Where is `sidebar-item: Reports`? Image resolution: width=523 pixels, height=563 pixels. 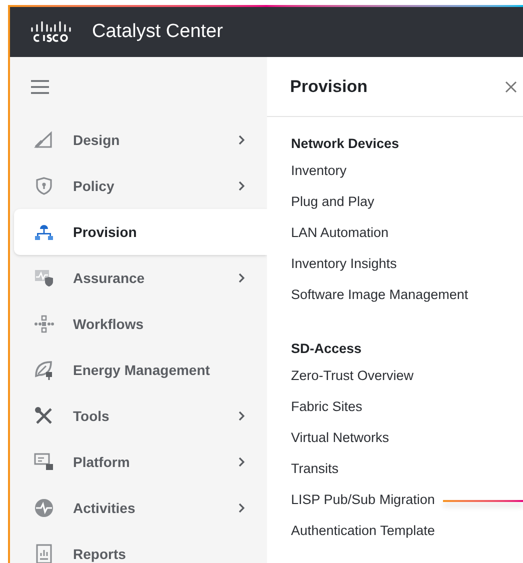
sidebar-item: Reports is located at coordinates (140, 547).